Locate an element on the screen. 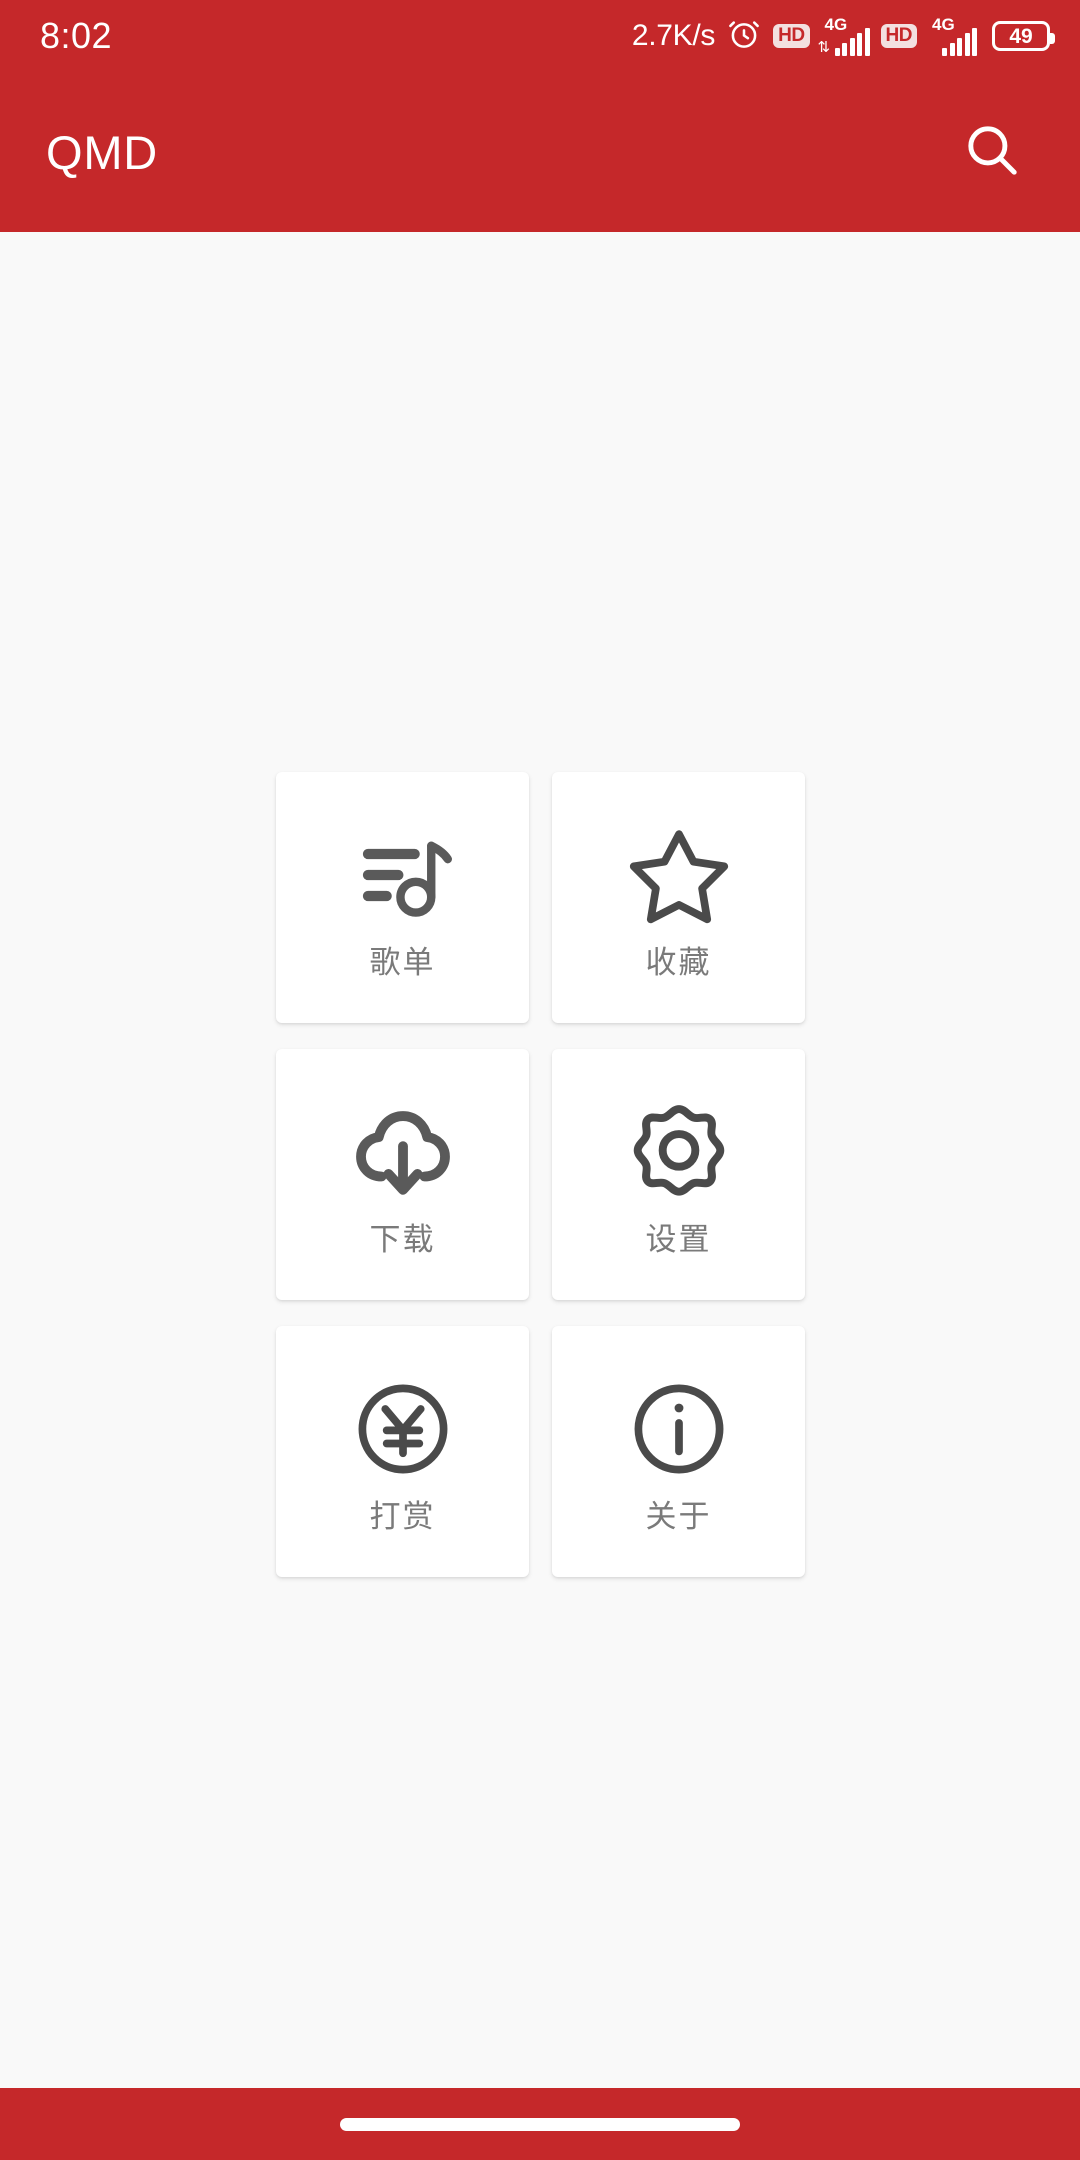  menu-card-label: 关于 is located at coordinates (678, 1517).